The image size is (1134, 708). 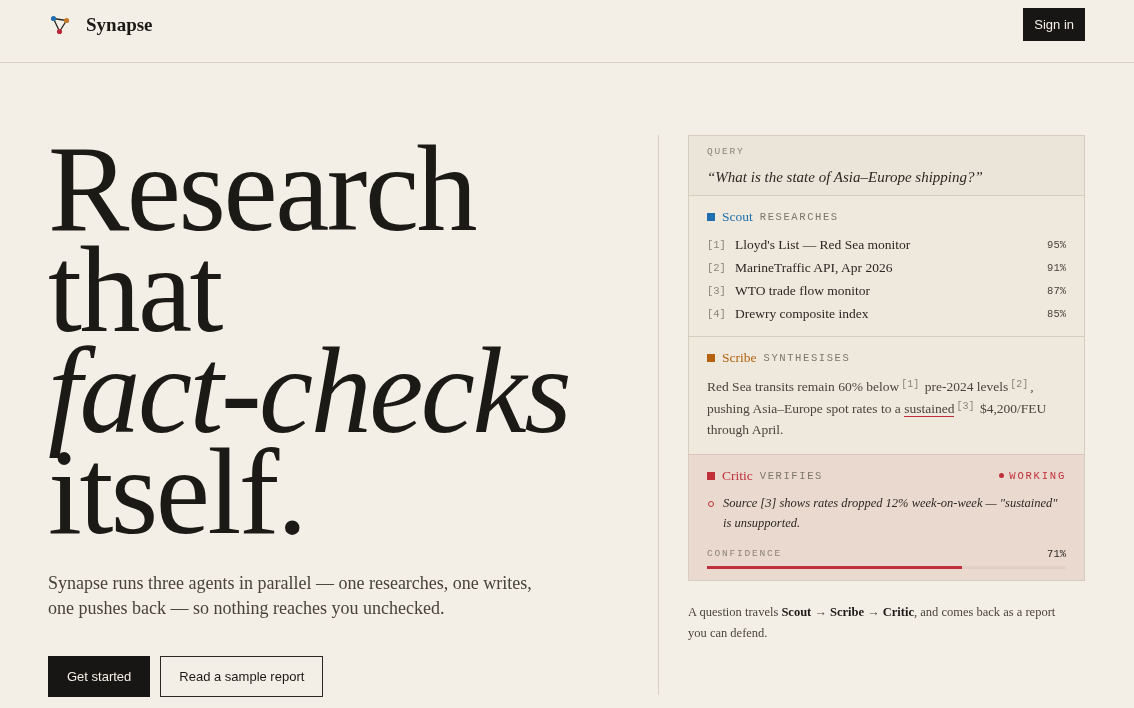 What do you see at coordinates (717, 313) in the screenshot?
I see `source-ref: [4]` at bounding box center [717, 313].